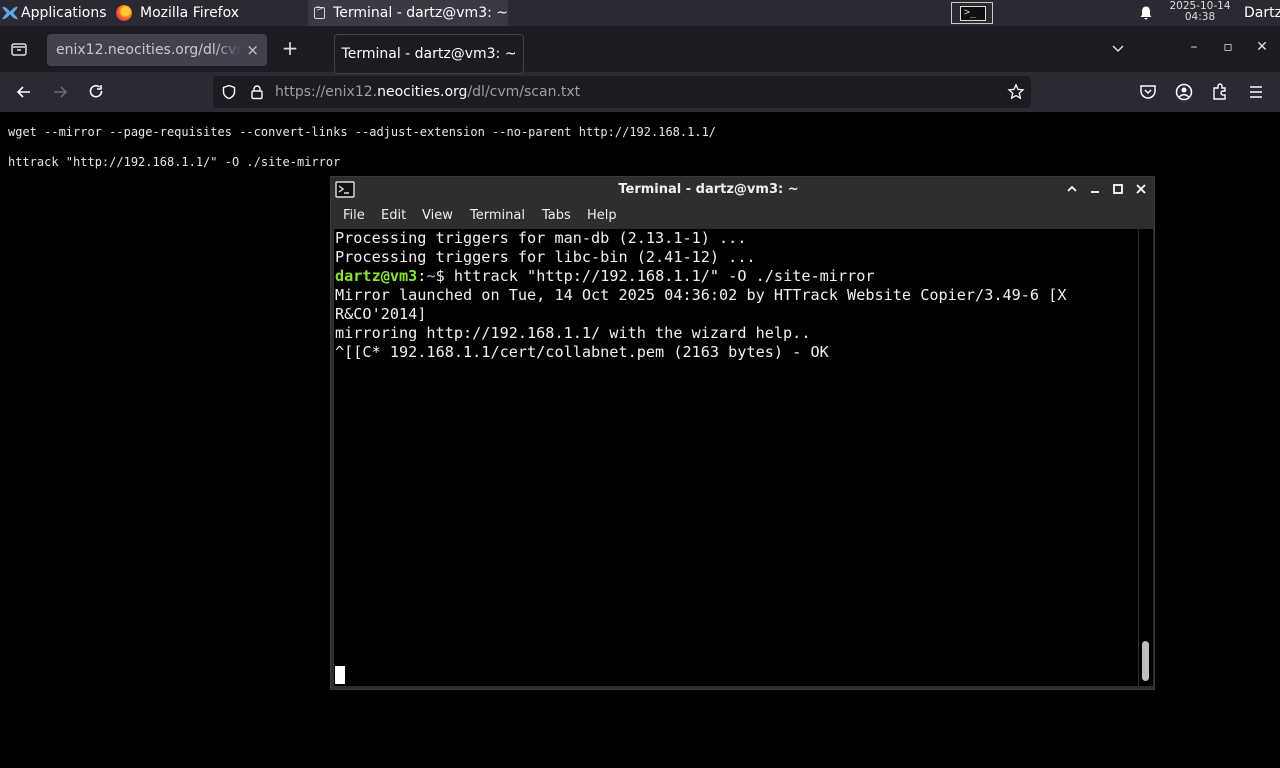 The image size is (1280, 768). I want to click on pocket-icon, so click(1148, 92).